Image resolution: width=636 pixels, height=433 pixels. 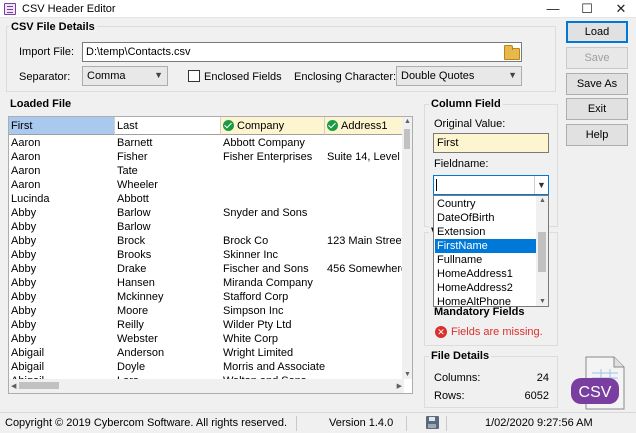 What do you see at coordinates (273, 297) in the screenshot?
I see `table-cell: Stafford Corp` at bounding box center [273, 297].